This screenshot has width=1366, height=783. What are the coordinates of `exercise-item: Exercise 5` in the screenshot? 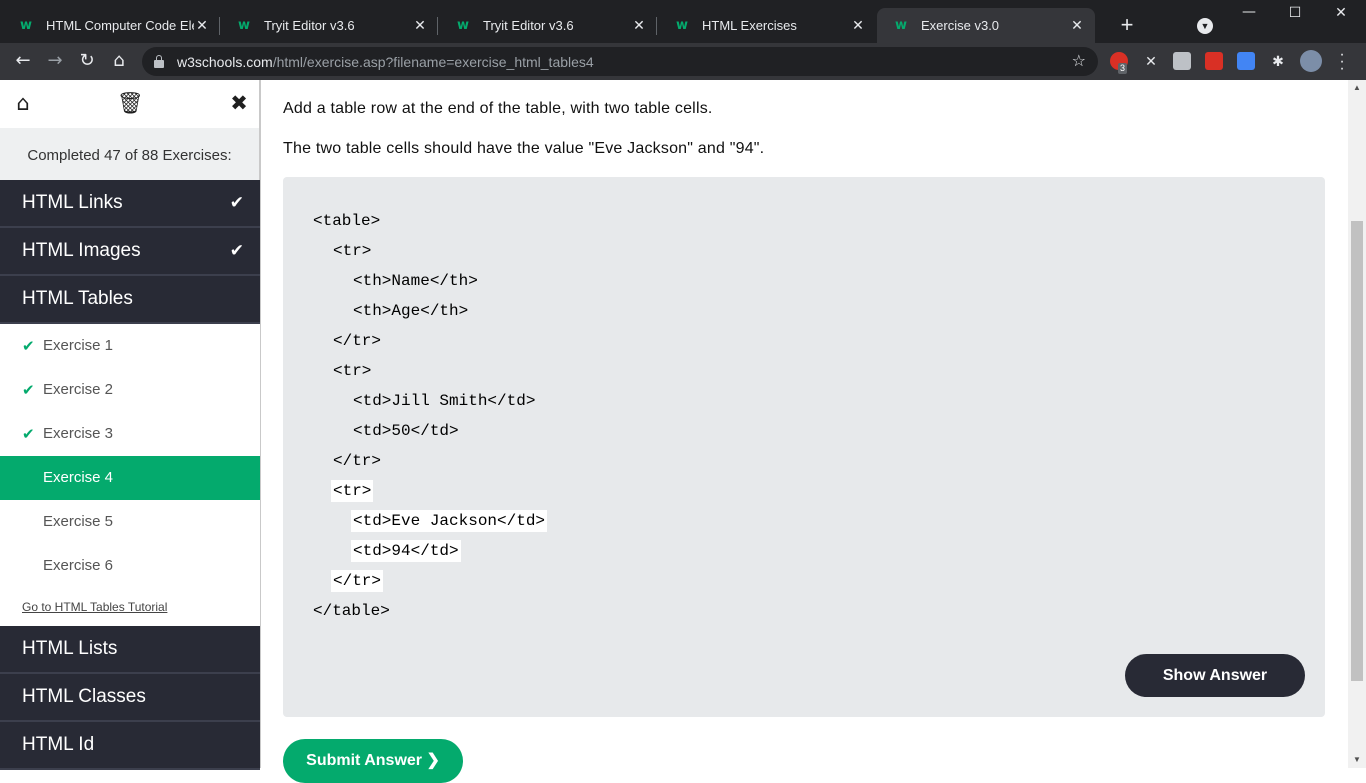 It's located at (130, 522).